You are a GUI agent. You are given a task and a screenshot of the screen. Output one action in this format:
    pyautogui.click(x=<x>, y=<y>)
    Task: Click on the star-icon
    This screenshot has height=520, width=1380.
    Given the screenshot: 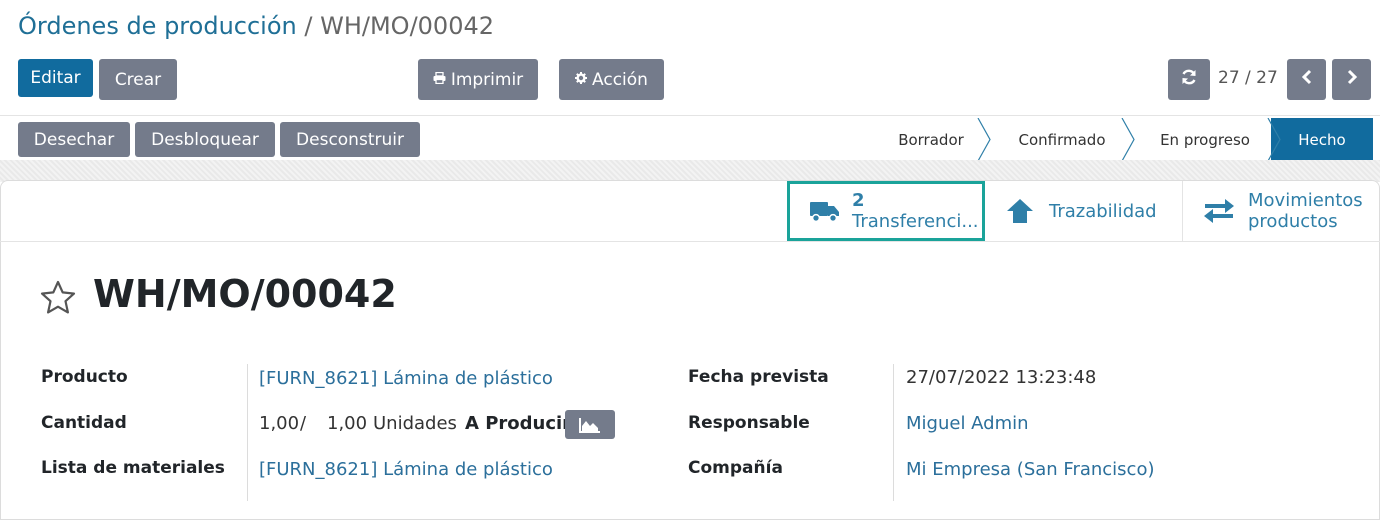 What is the action you would take?
    pyautogui.click(x=58, y=299)
    